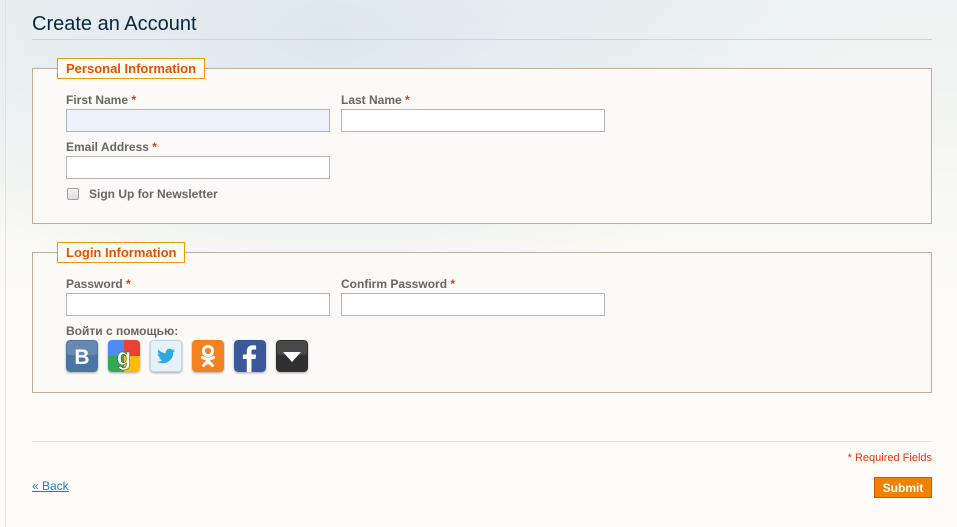  I want to click on twitter-icon, so click(166, 356).